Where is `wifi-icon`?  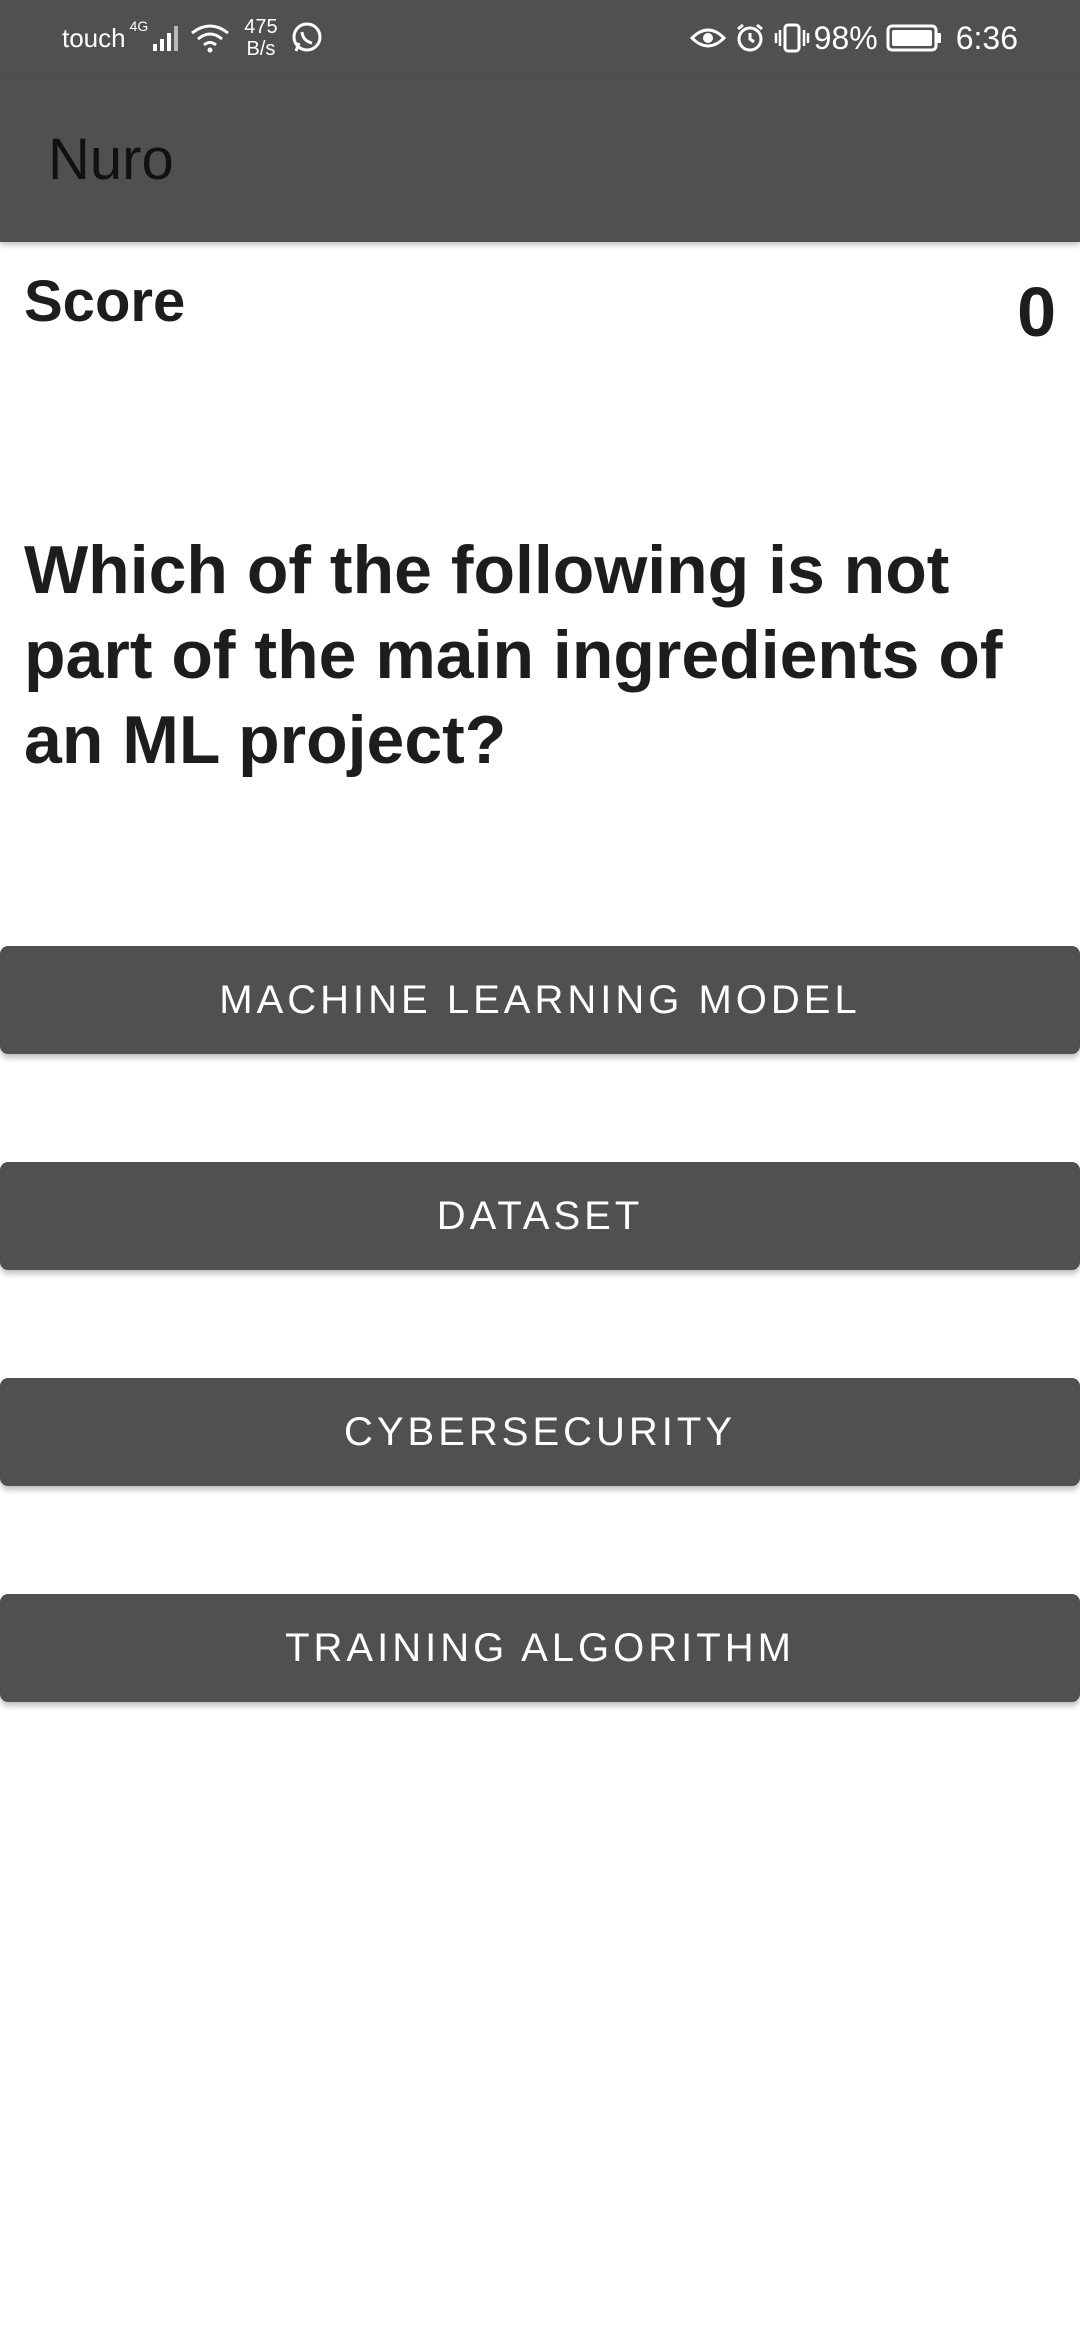
wifi-icon is located at coordinates (210, 38).